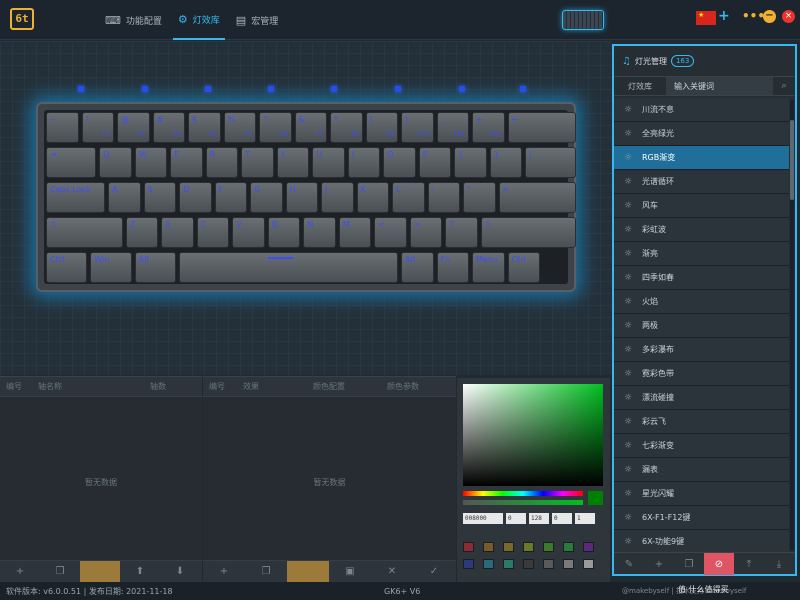  Describe the element at coordinates (701, 230) in the screenshot. I see `effect-list-item: ☼ 彩虹波` at that location.